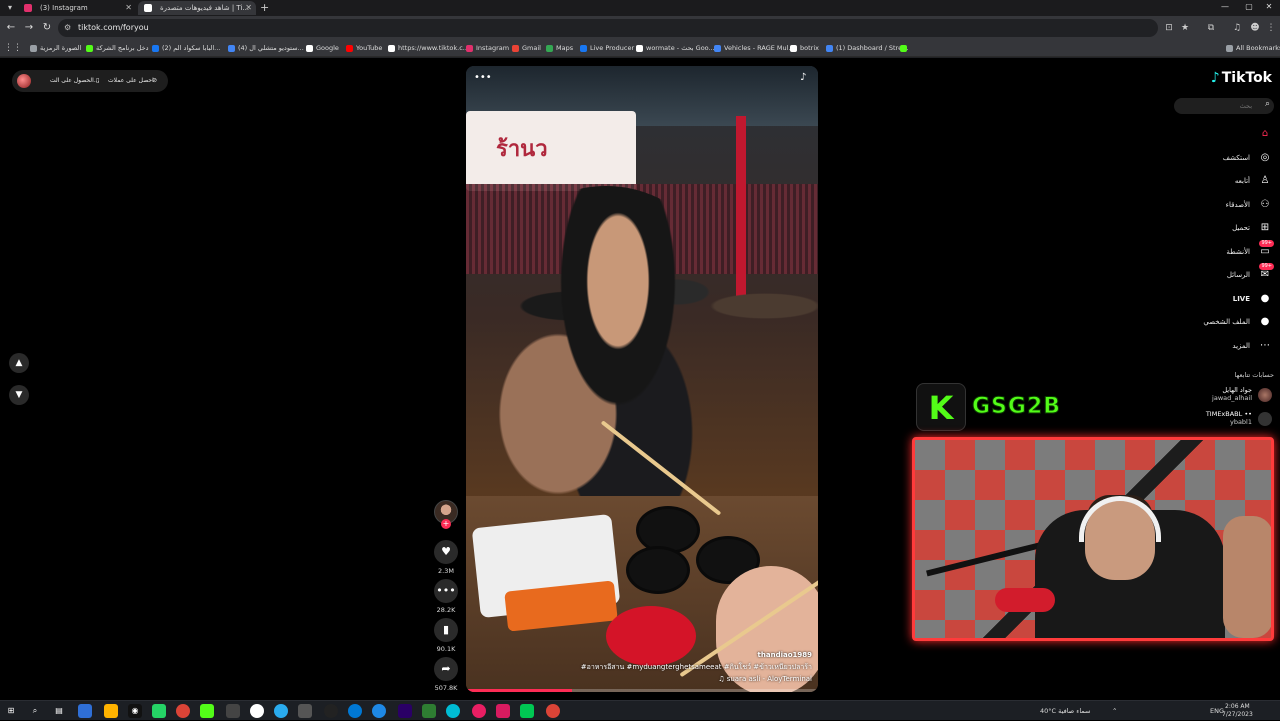 This screenshot has width=1280, height=721. I want to click on bookmark-item: Instagram, so click(487, 48).